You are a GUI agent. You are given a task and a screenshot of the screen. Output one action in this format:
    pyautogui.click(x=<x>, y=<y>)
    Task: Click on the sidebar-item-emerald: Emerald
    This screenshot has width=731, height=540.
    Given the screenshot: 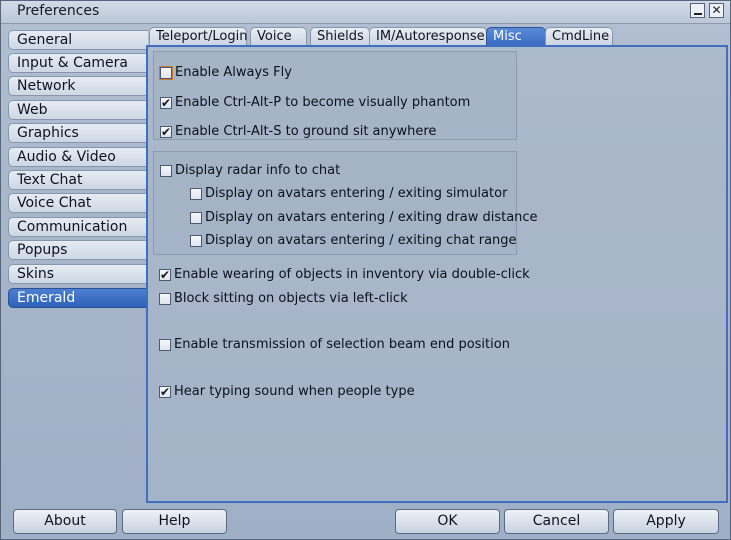 What is the action you would take?
    pyautogui.click(x=78, y=298)
    